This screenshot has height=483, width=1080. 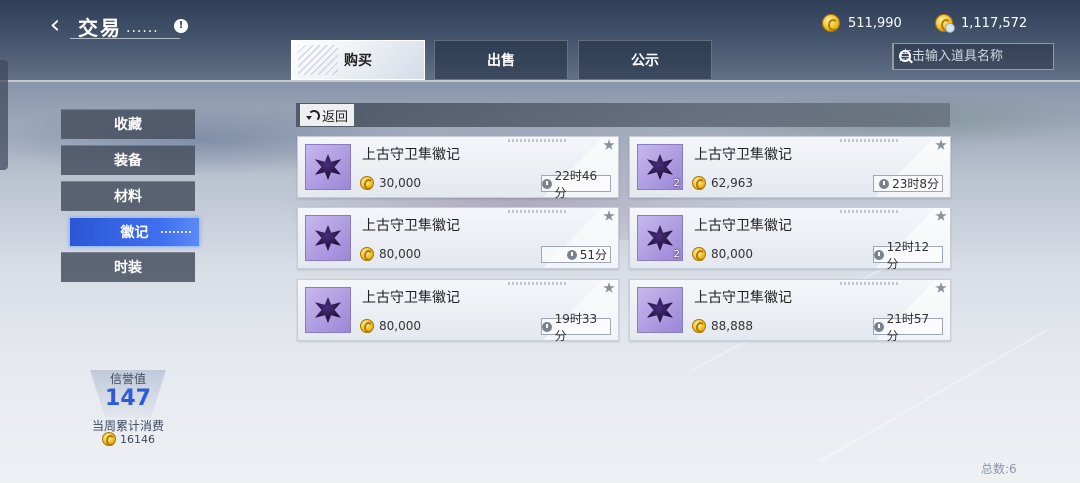 I want to click on back-chevron-icon: ‹, so click(x=55, y=25).